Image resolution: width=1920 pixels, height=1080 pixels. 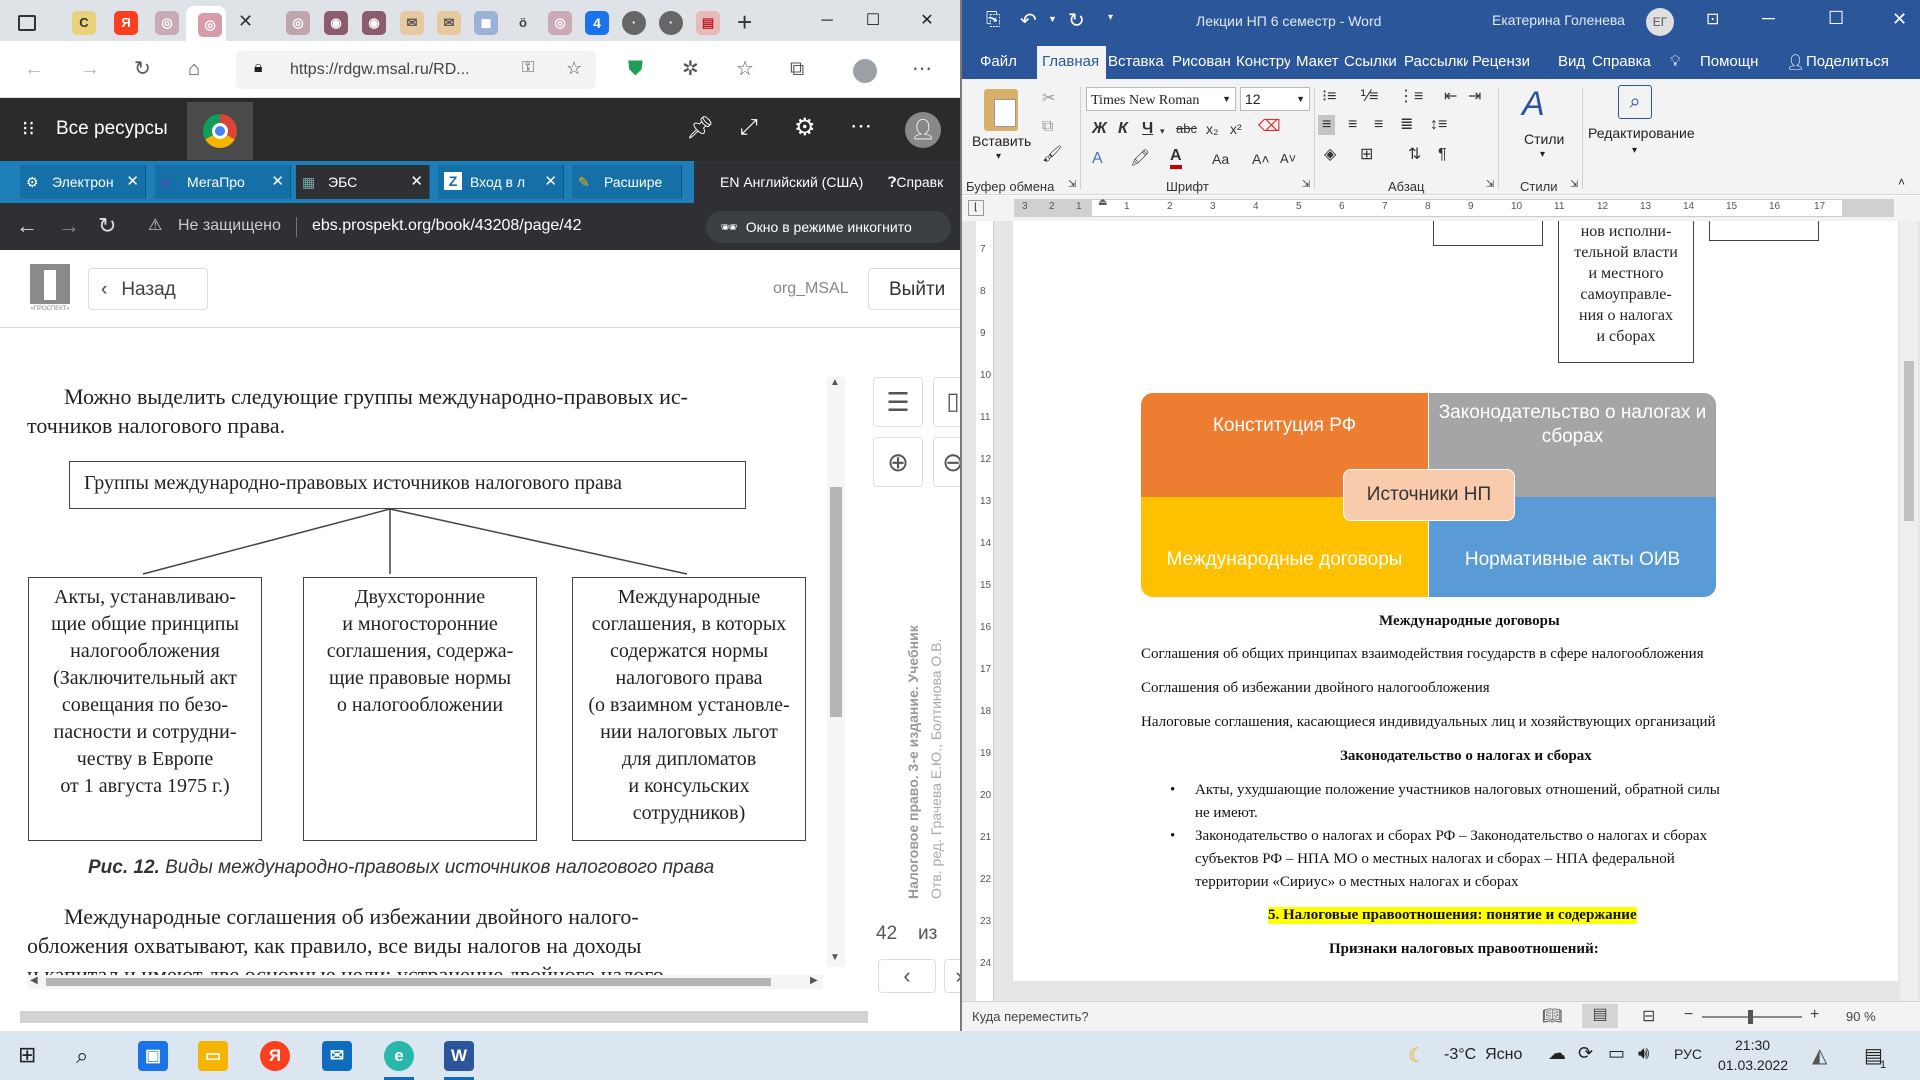 What do you see at coordinates (412, 23) in the screenshot?
I see `tab-favicon-8: ✉` at bounding box center [412, 23].